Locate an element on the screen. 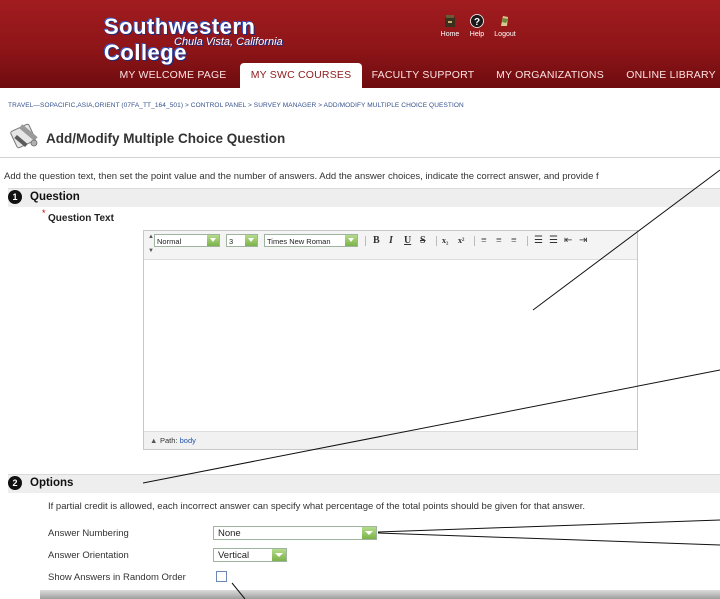  question-tools-icon is located at coordinates (24, 136).